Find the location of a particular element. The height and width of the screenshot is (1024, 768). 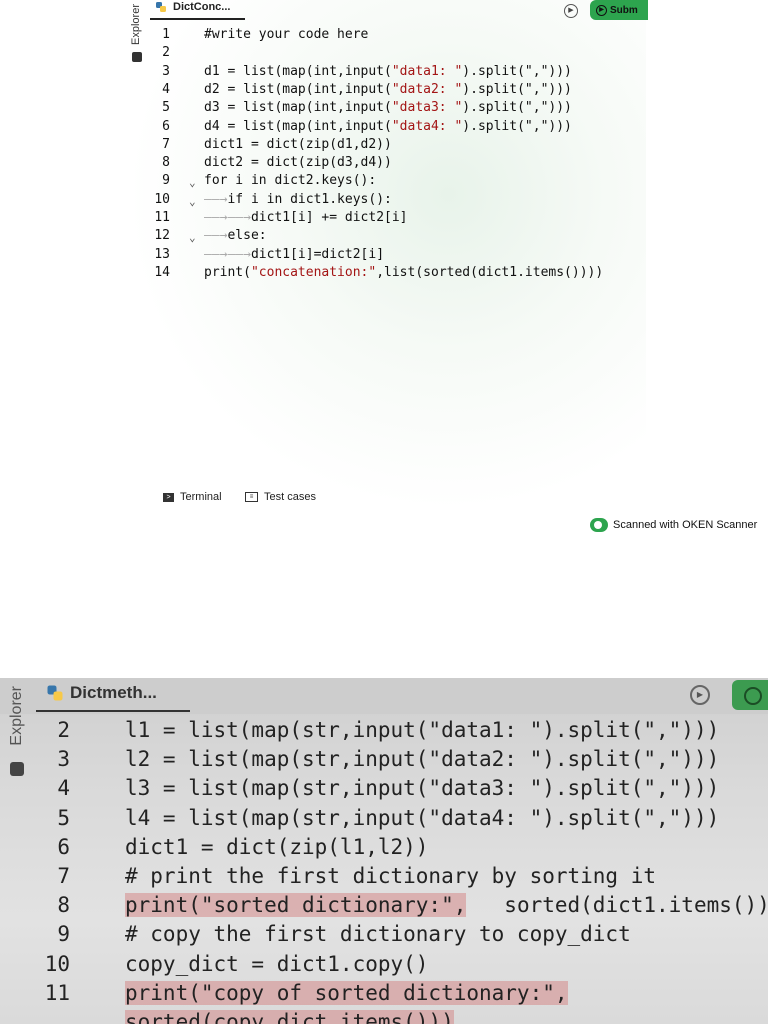

code-token: print( is located at coordinates (227, 272).